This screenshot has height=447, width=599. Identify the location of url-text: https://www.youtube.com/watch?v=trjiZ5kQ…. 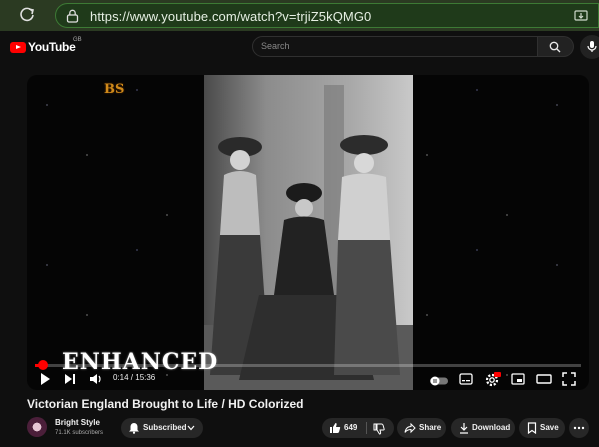
(230, 16).